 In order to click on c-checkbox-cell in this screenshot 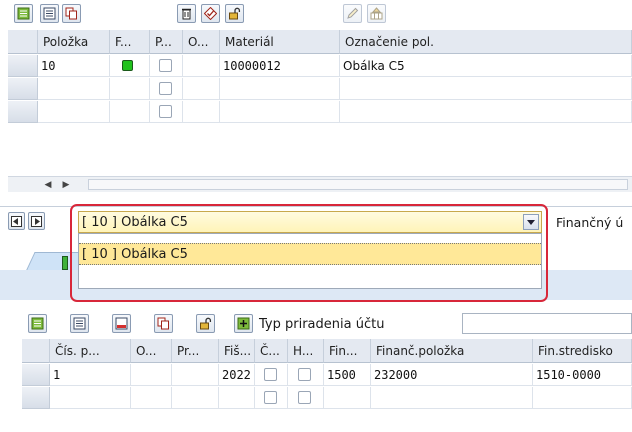, I will do `click(271, 375)`.